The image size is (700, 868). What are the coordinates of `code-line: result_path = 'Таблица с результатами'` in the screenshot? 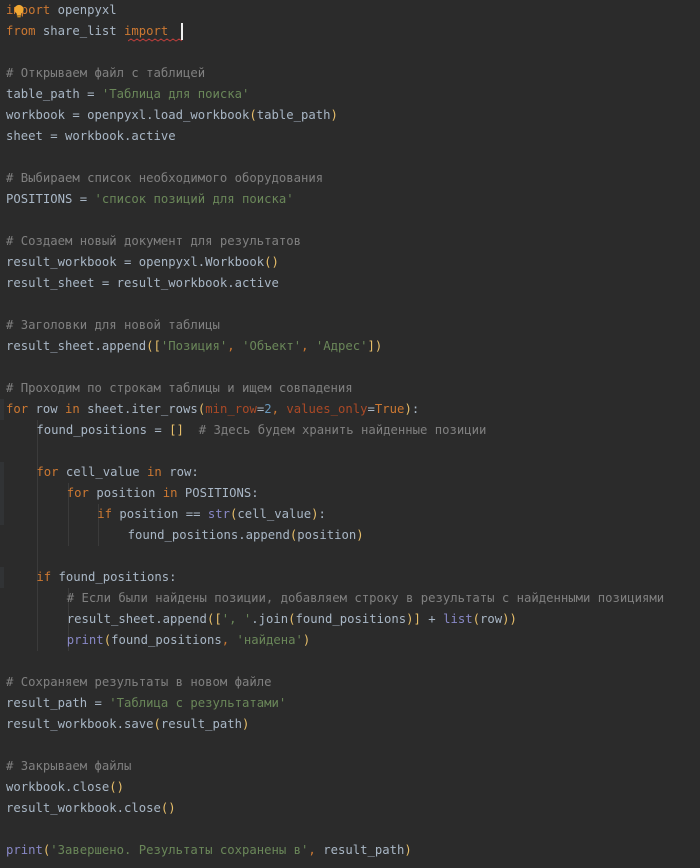 It's located at (146, 703).